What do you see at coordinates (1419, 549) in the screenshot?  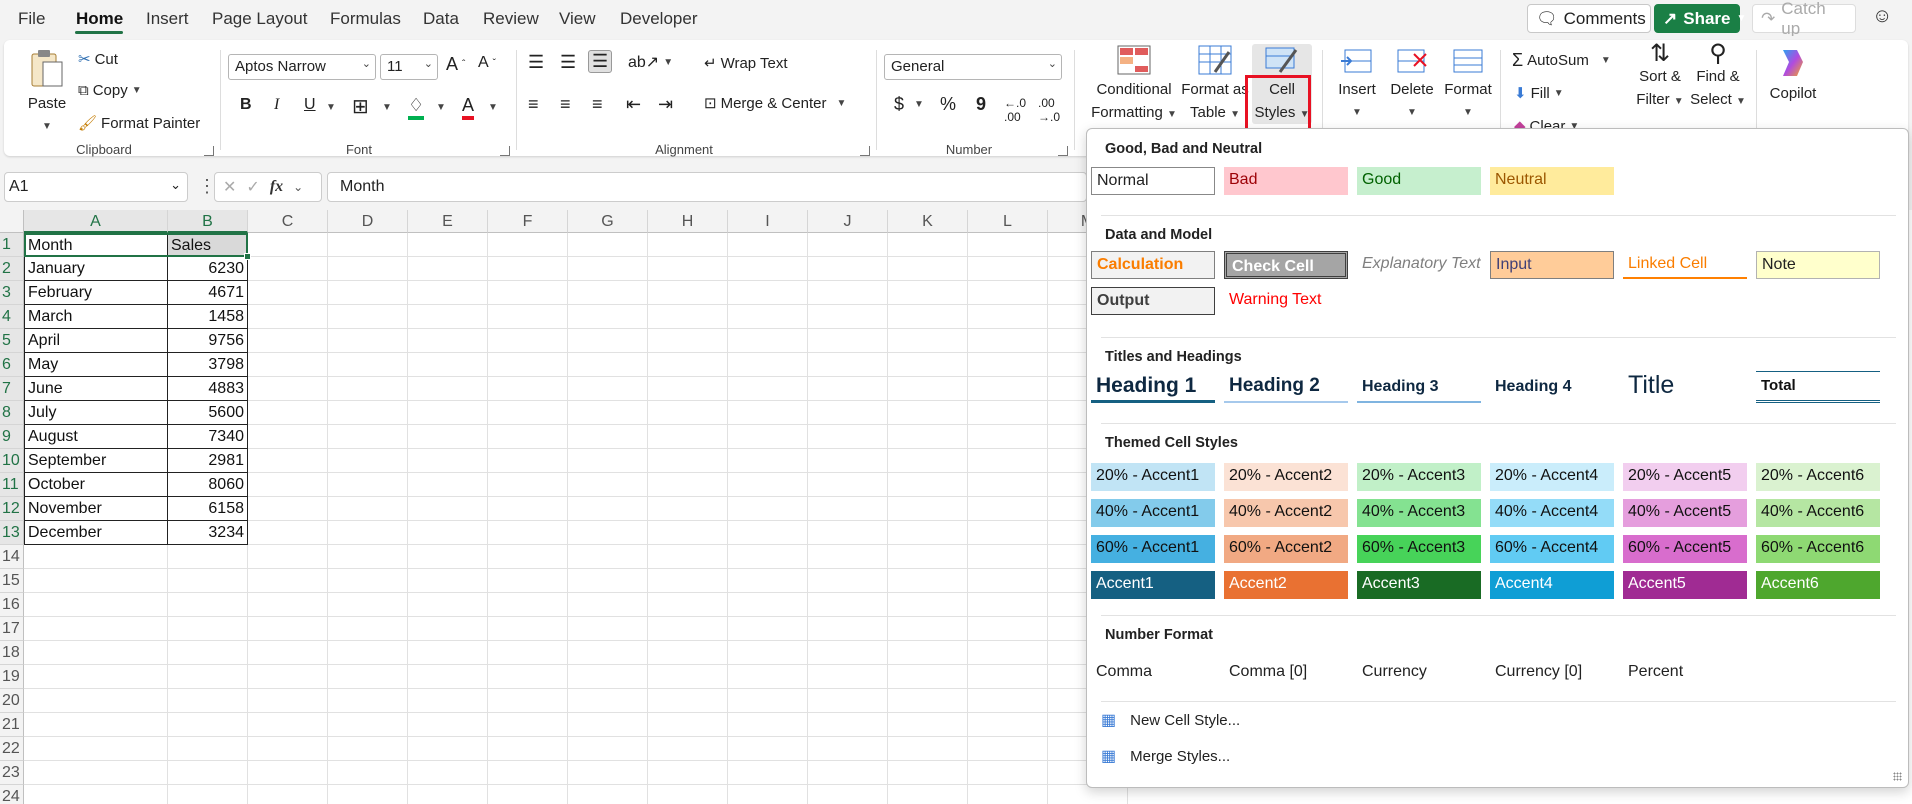 I see `style-60pct-accent3: 60% - Accent3` at bounding box center [1419, 549].